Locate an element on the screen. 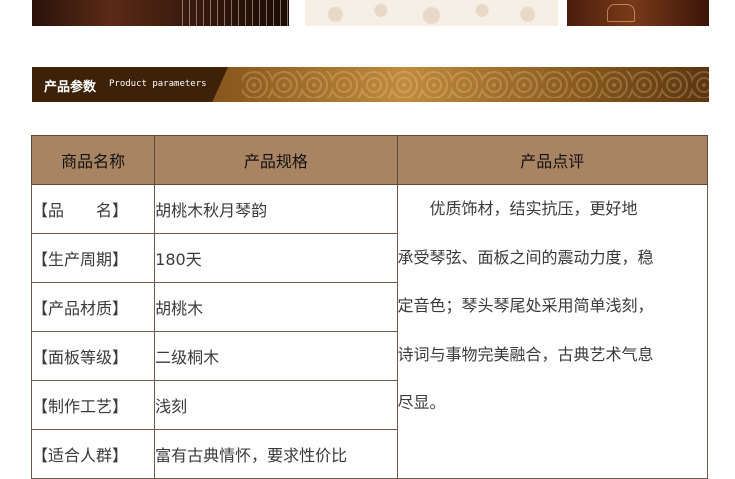 This screenshot has width=735, height=479. product-photo-carving is located at coordinates (638, 13).